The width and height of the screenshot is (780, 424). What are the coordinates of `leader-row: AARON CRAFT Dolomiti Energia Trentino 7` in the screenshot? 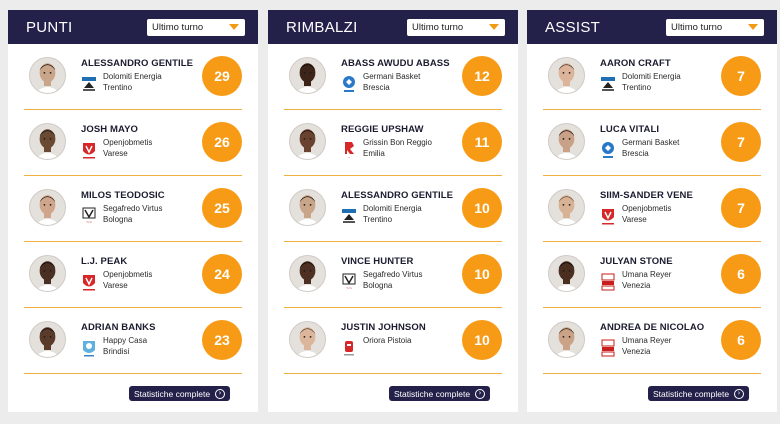 It's located at (652, 77).